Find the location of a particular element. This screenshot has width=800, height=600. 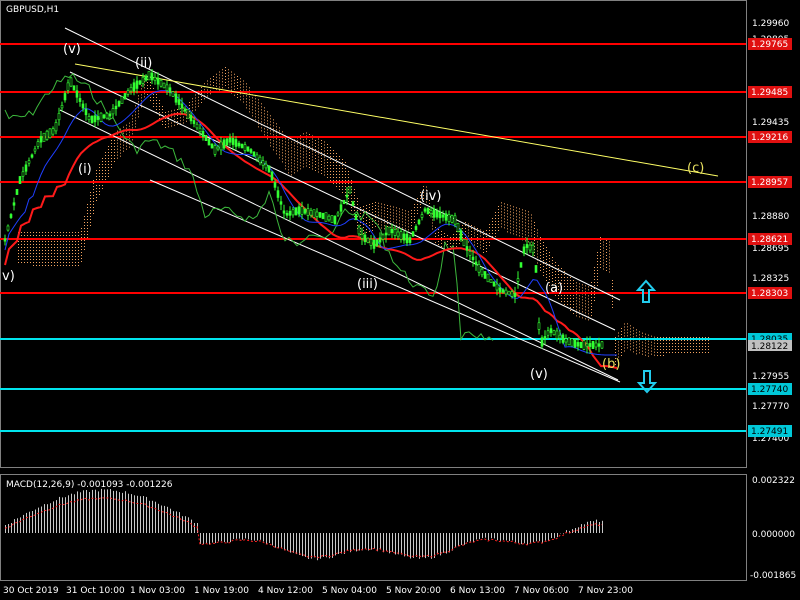

wave-label-v-top: (v) is located at coordinates (72, 49).